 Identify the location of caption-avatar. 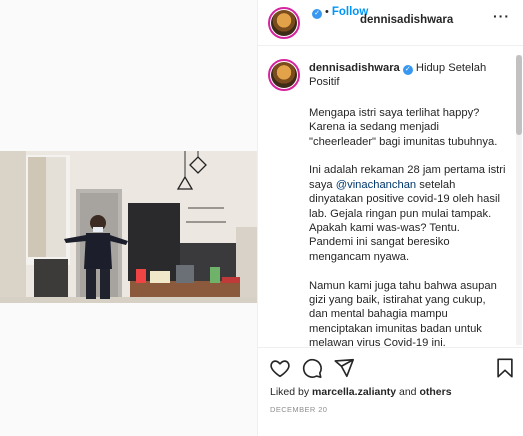
(284, 75).